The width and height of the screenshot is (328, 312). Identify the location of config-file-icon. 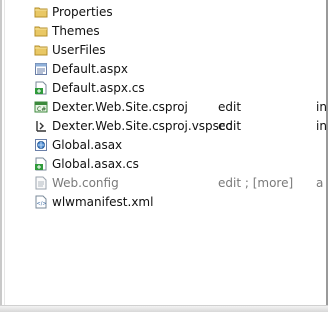
(41, 183).